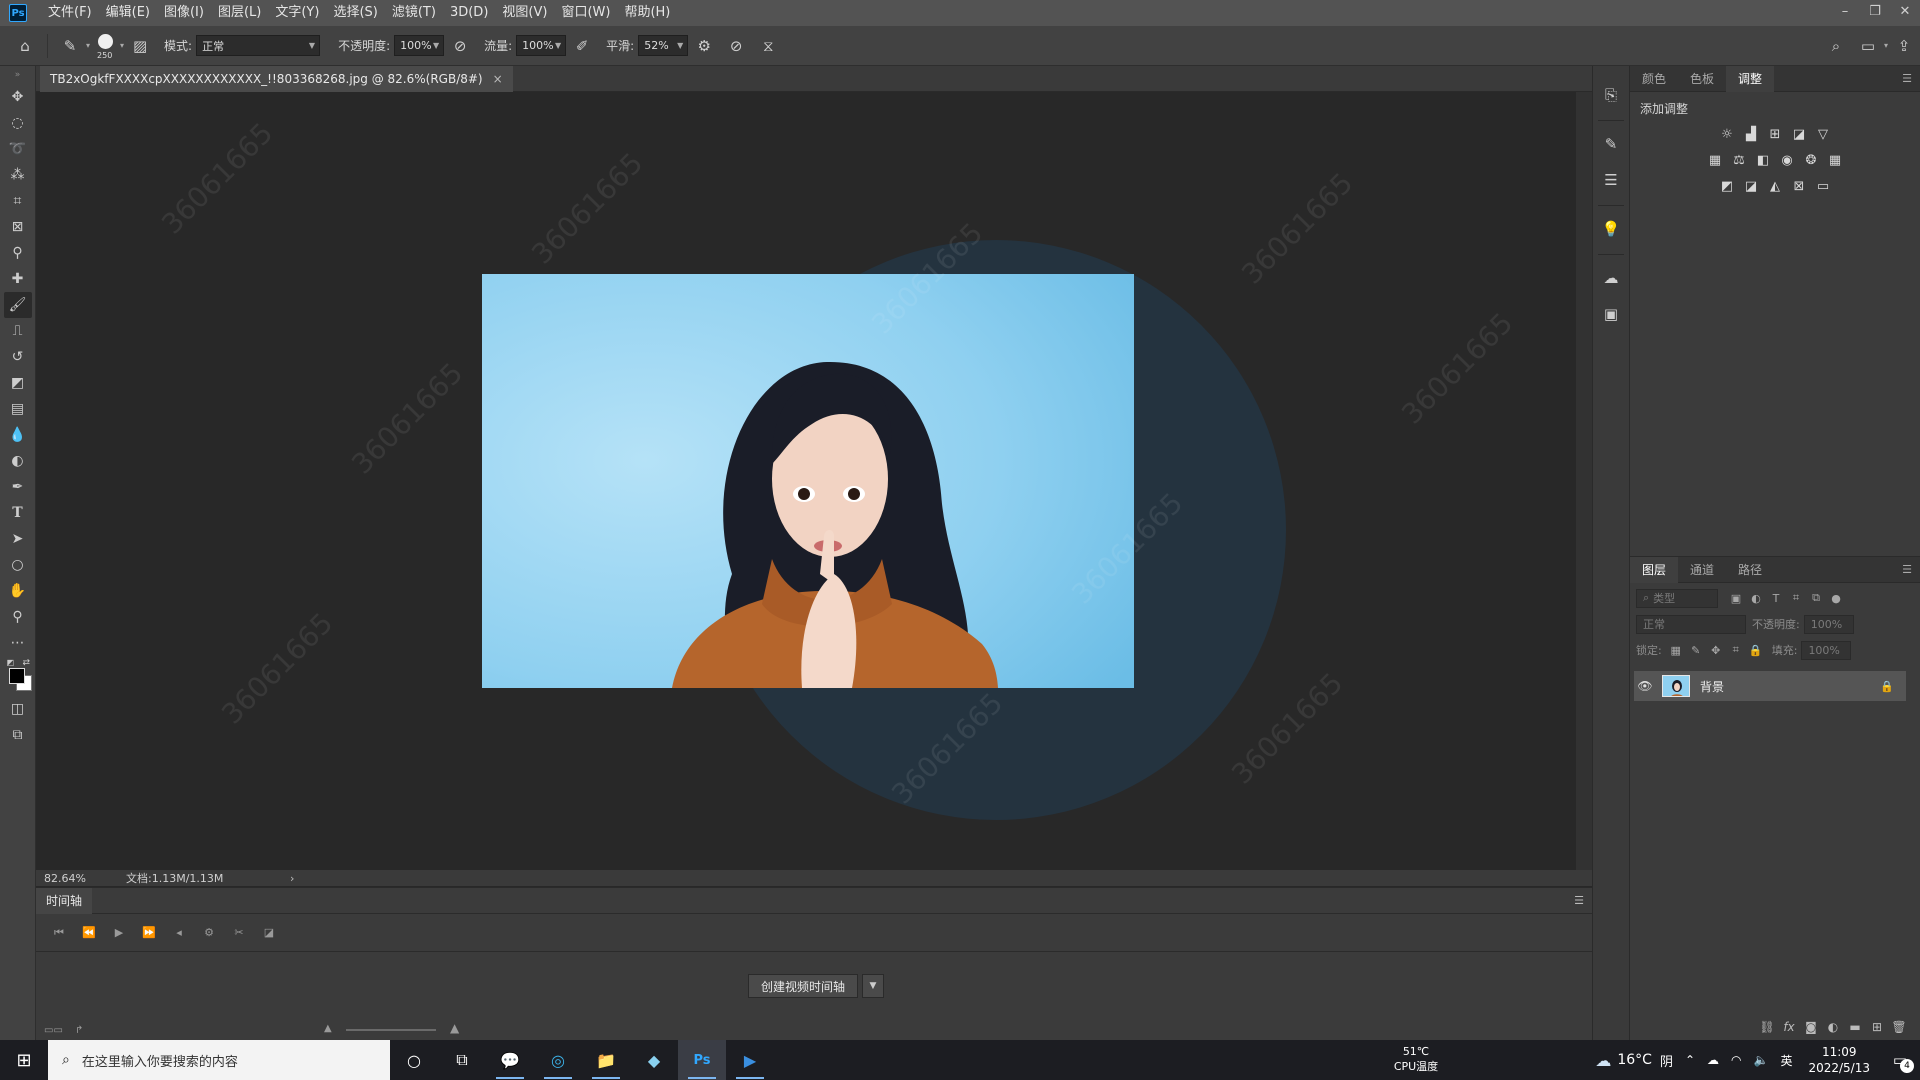 This screenshot has height=1080, width=1920. What do you see at coordinates (18, 123) in the screenshot?
I see `marquee-tool-icon: ◌` at bounding box center [18, 123].